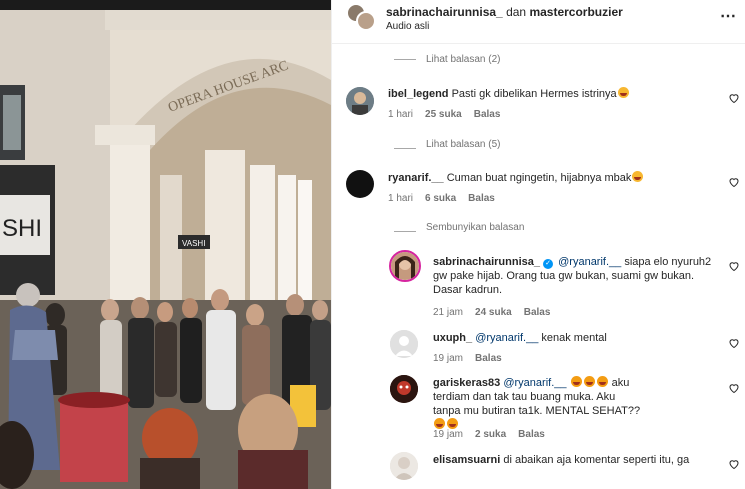 This screenshot has width=745, height=489. Describe the element at coordinates (463, 59) in the screenshot. I see `view-replies-link: Lihat balasan (2)` at that location.